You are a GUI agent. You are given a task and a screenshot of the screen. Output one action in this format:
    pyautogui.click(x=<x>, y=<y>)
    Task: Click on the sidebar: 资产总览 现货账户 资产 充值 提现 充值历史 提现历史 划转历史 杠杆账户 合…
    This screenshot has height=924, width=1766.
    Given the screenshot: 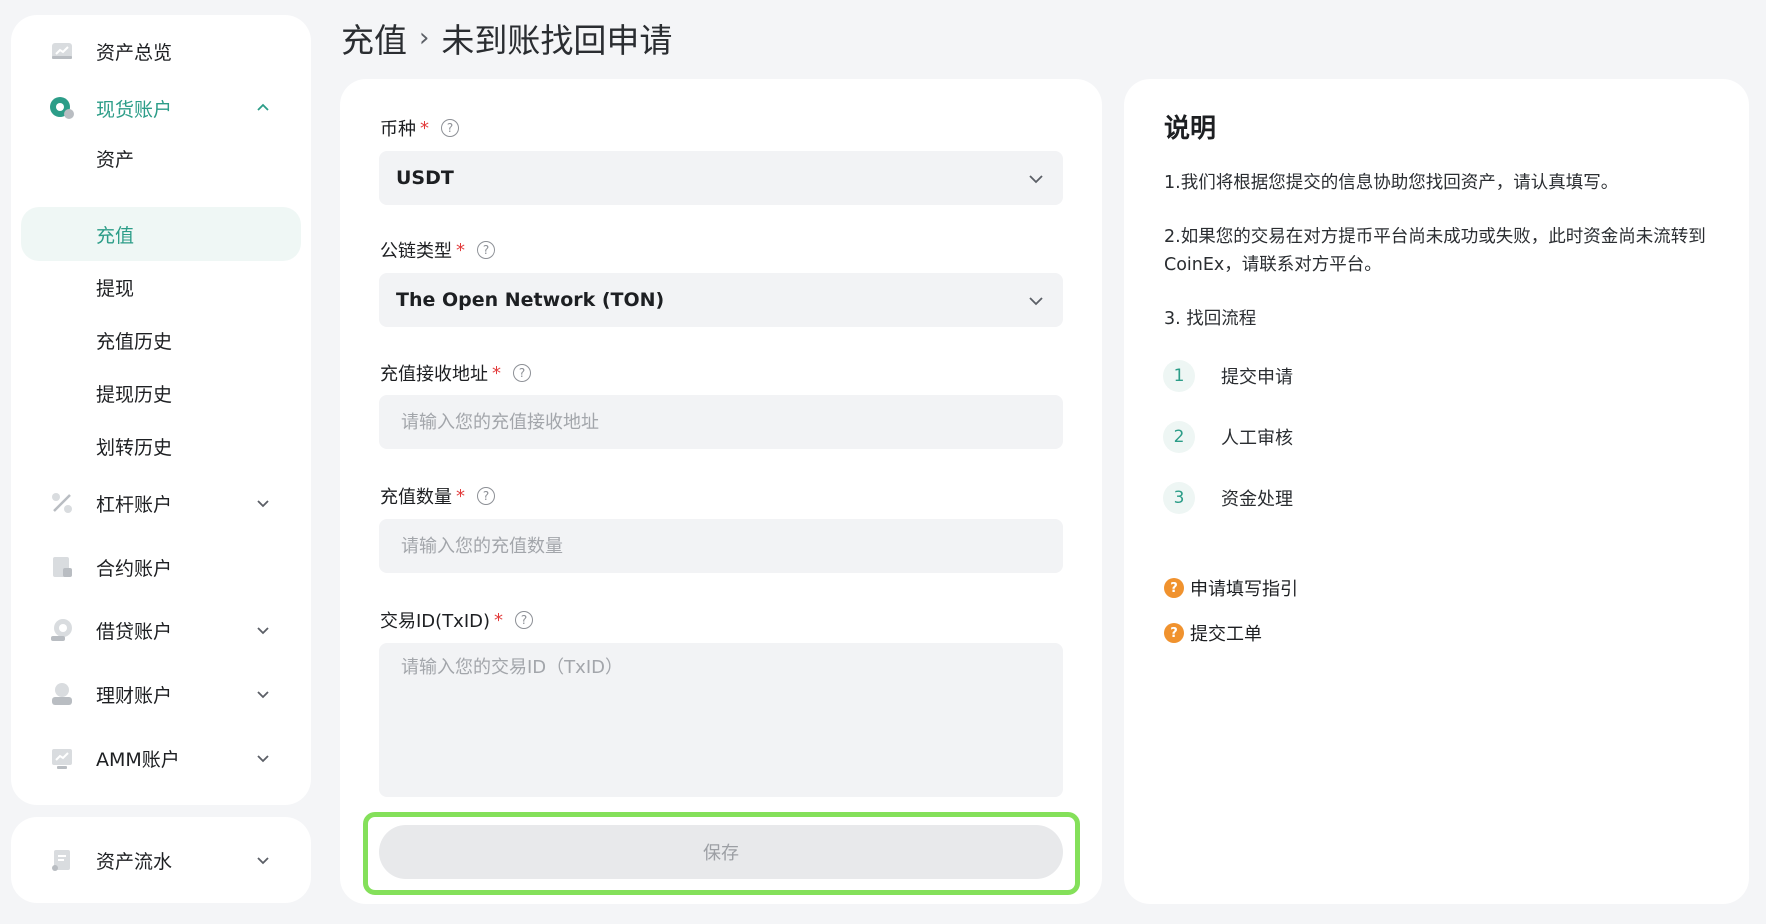 What is the action you would take?
    pyautogui.click(x=161, y=410)
    